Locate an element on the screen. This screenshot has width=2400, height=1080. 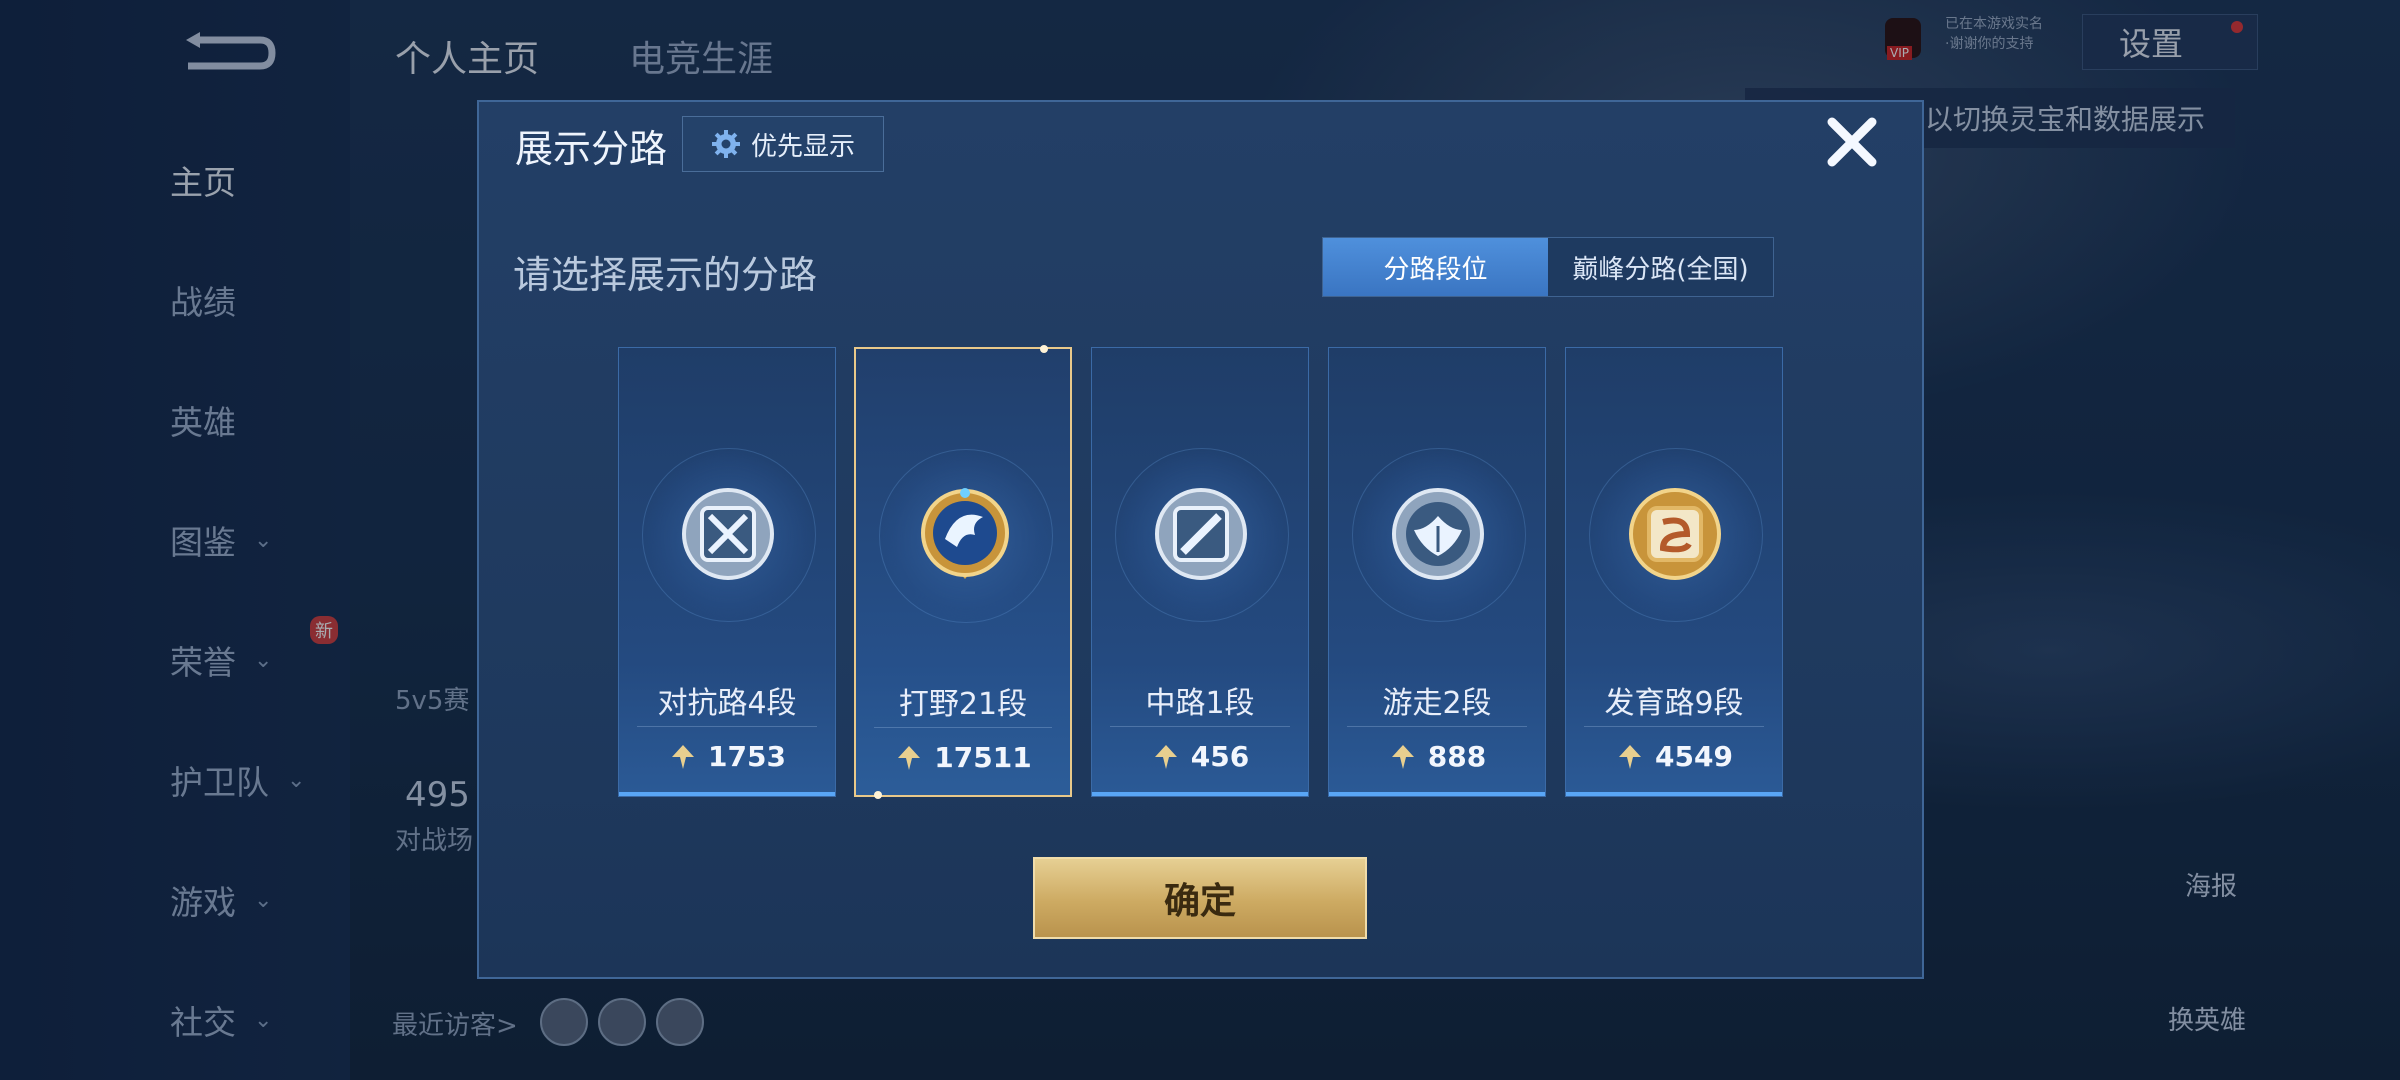
lane-score: 1753 is located at coordinates (727, 756).